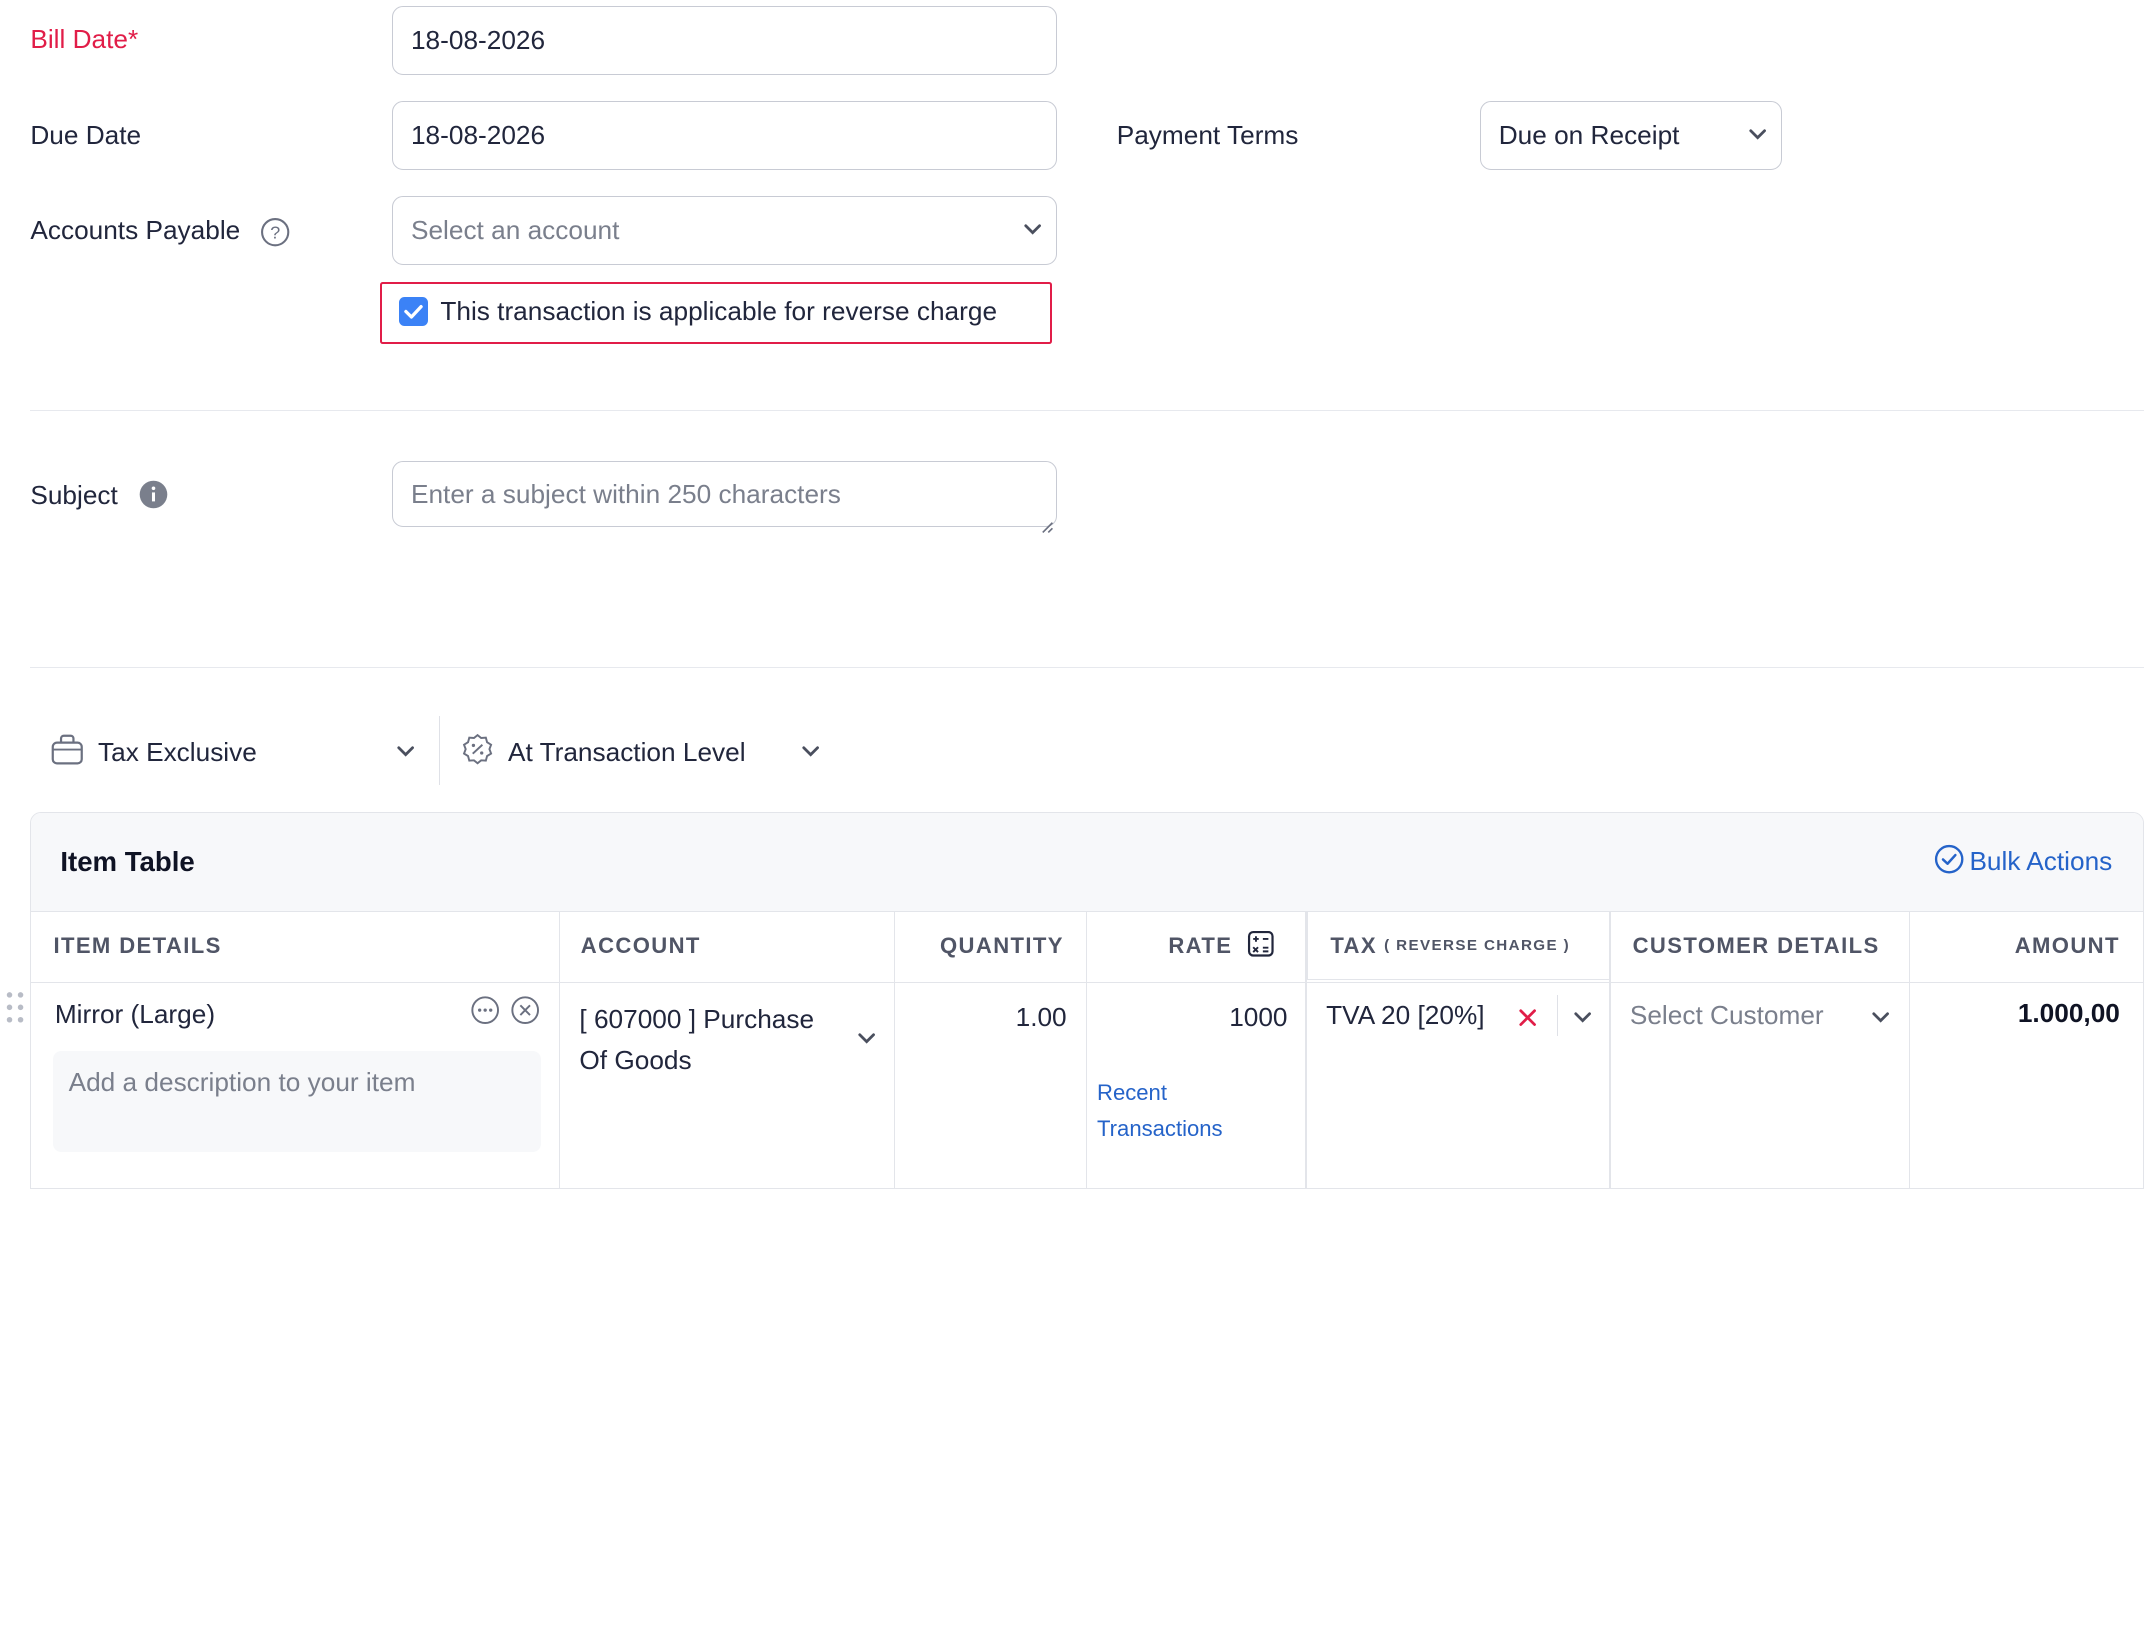  What do you see at coordinates (297, 1102) in the screenshot?
I see `item-description-input: Add a description to your item` at bounding box center [297, 1102].